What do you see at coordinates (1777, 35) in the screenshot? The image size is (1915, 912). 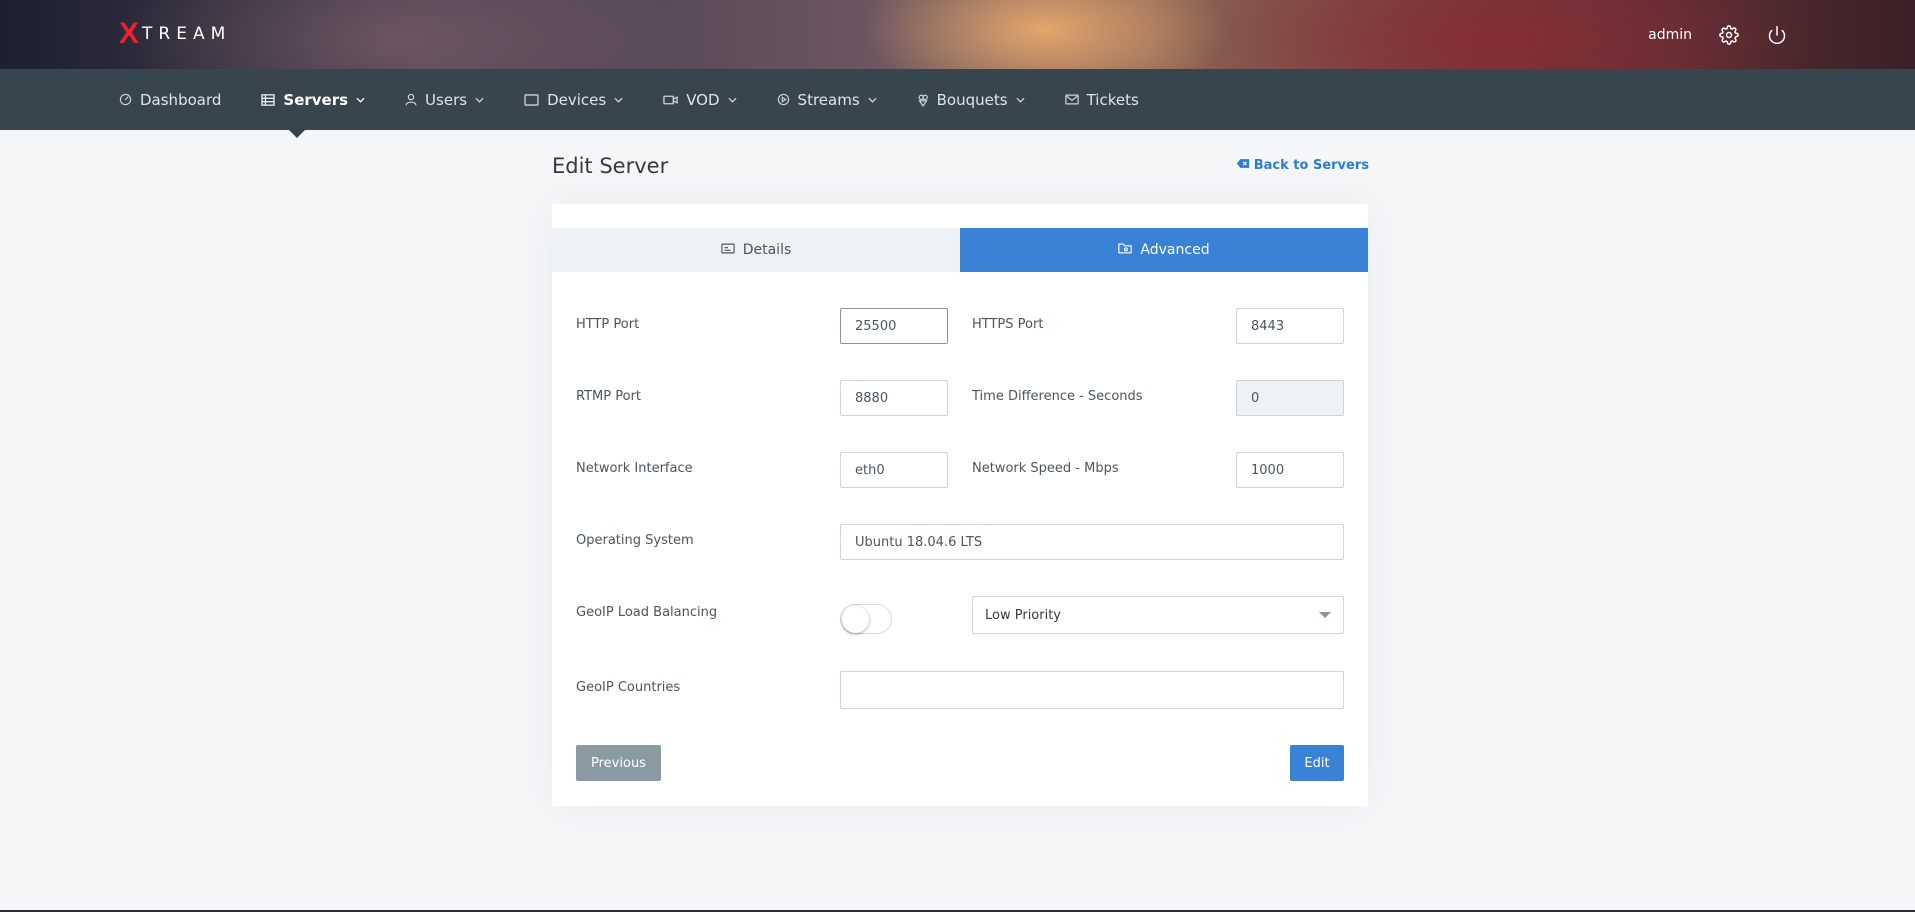 I see `power-icon` at bounding box center [1777, 35].